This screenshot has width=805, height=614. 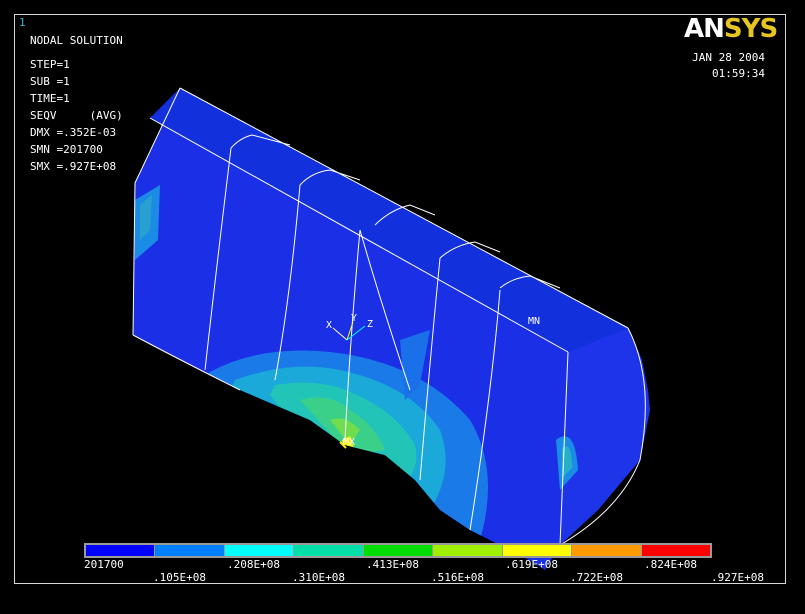 What do you see at coordinates (354, 318) in the screenshot?
I see `axis-y-label: Y` at bounding box center [354, 318].